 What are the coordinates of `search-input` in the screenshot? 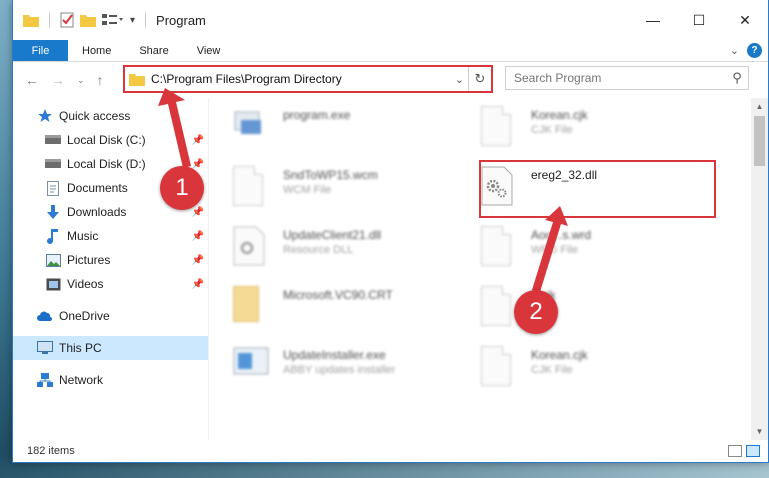 It's located at (620, 78).